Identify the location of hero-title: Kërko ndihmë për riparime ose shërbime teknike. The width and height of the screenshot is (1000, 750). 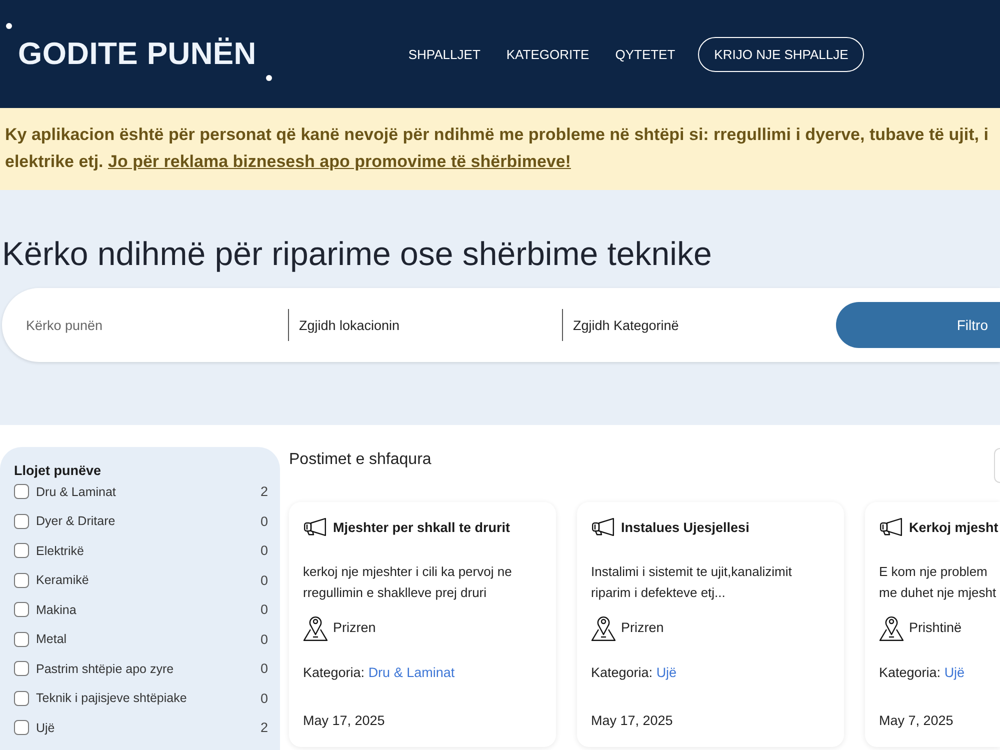
(357, 254).